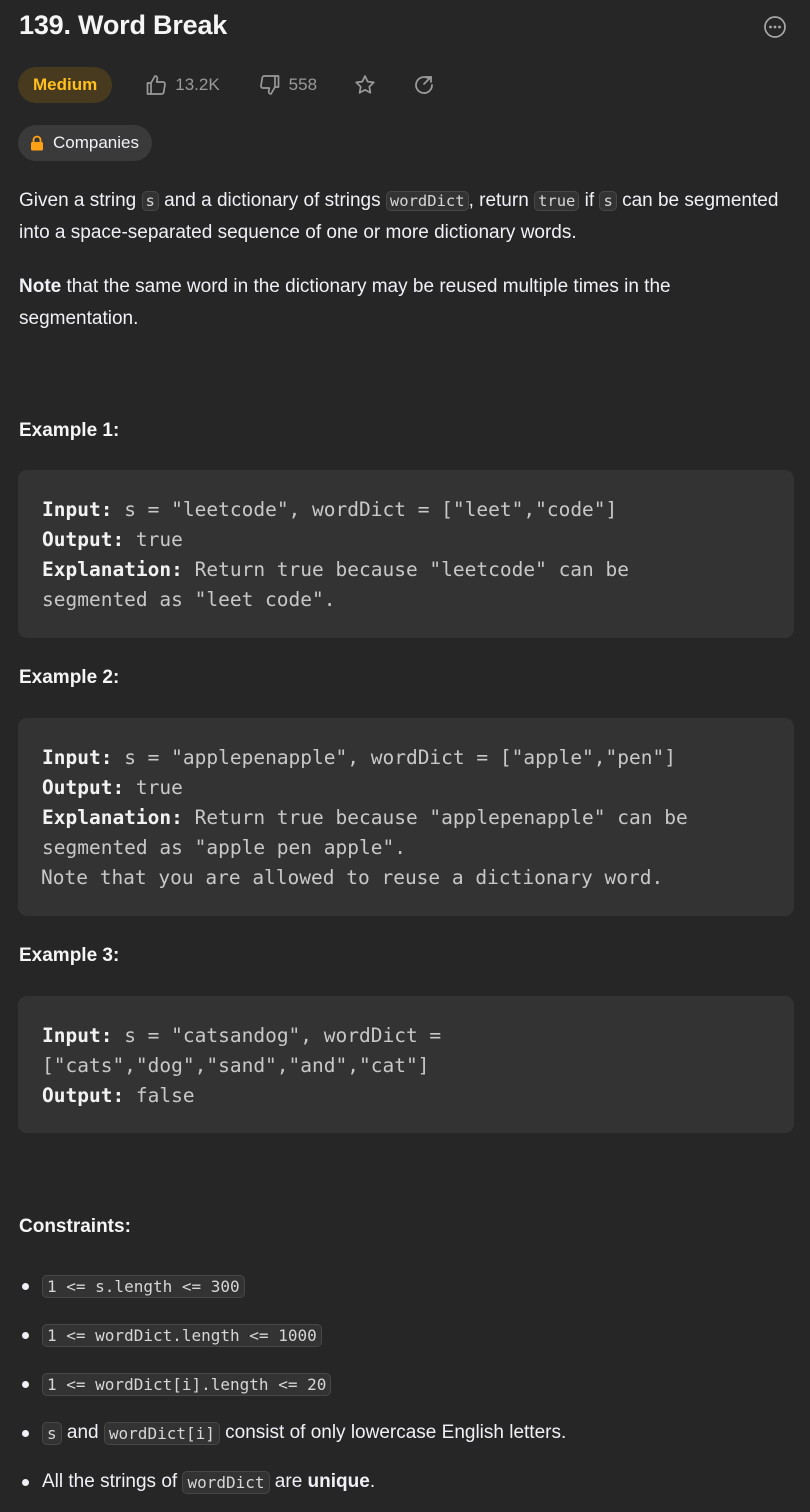 The width and height of the screenshot is (810, 1512). Describe the element at coordinates (156, 85) in the screenshot. I see `thumbs-up-icon` at that location.